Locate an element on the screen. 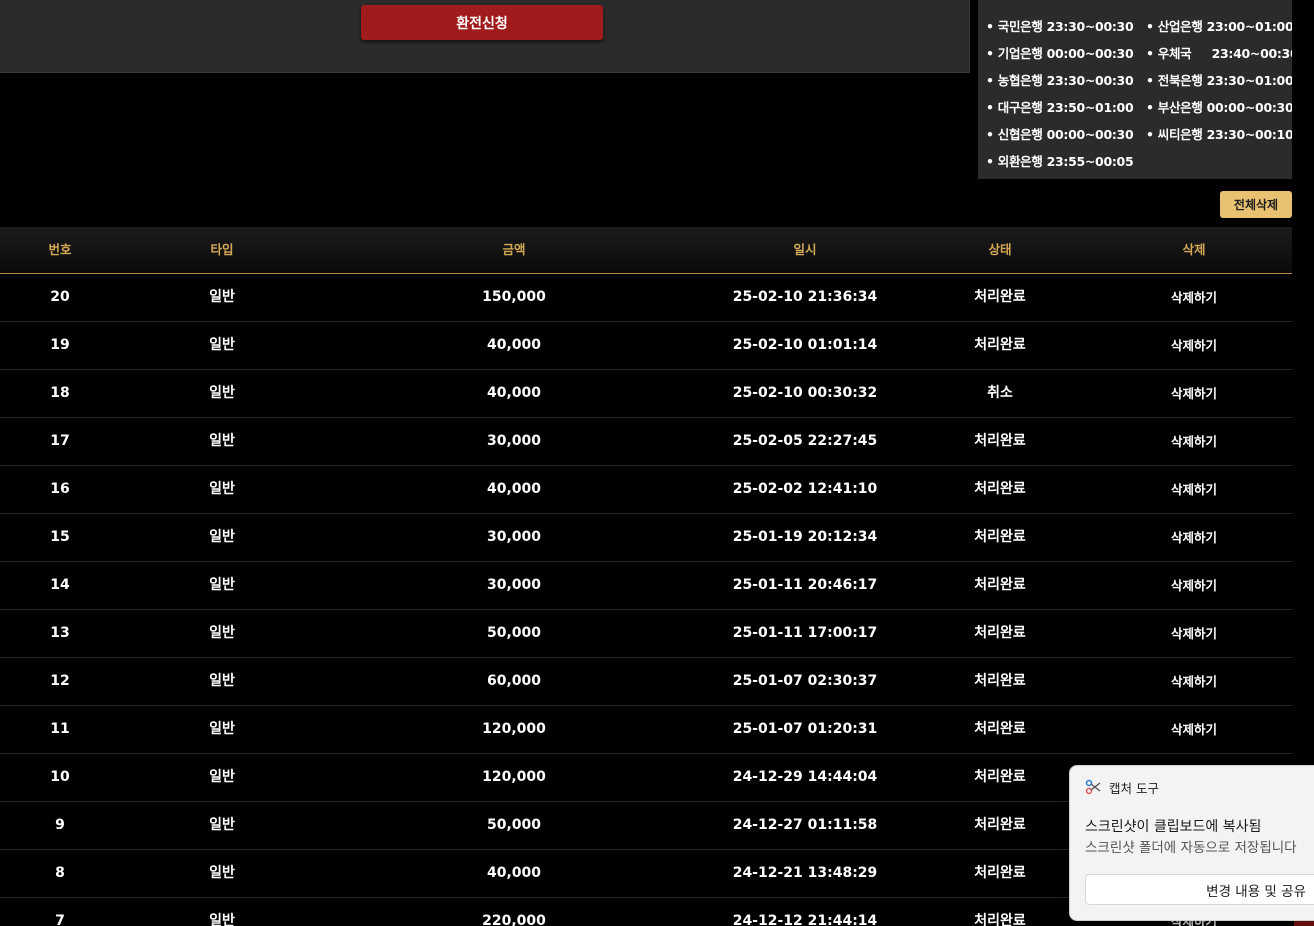 The image size is (1314, 926). cell-datetime: 24-12-12 21:44:14 is located at coordinates (805, 919).